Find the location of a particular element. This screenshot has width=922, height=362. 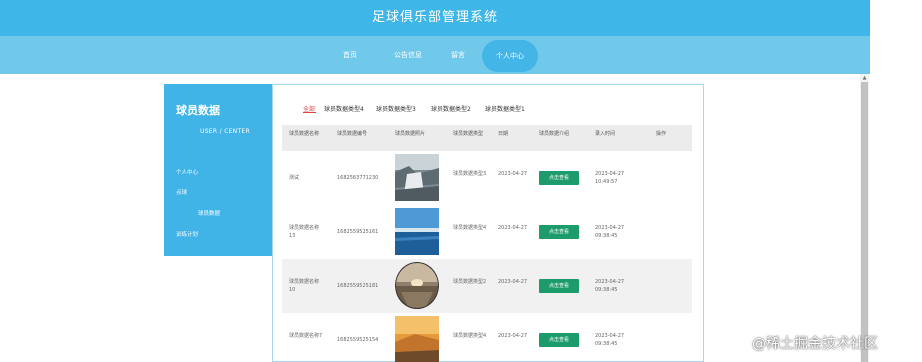

cell-code: 1682559525181 is located at coordinates (358, 286).